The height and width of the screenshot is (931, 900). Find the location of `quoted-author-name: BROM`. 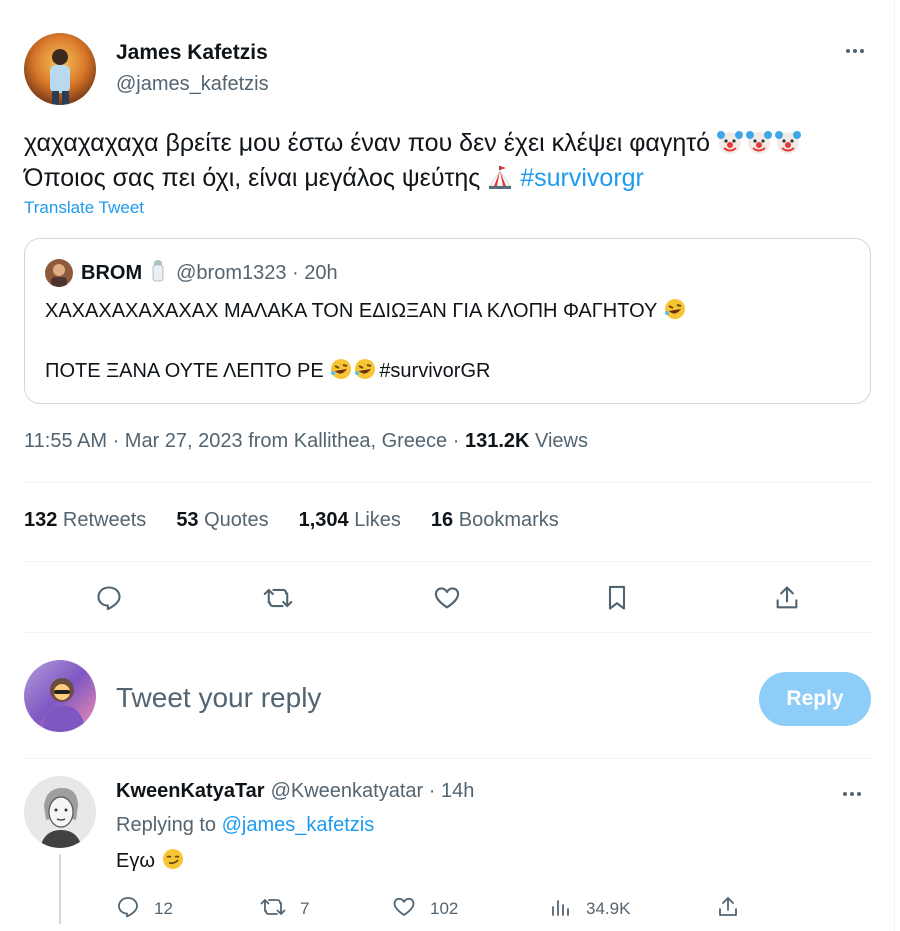

quoted-author-name: BROM is located at coordinates (111, 273).